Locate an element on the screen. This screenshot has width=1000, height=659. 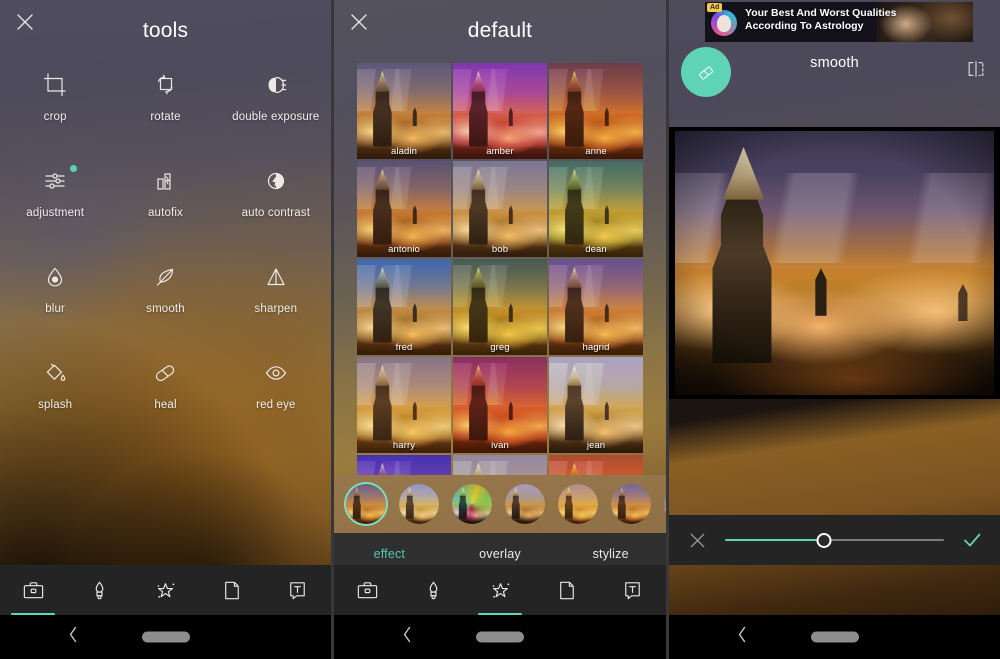
filter-thumbnail: harry is located at coordinates (404, 405).